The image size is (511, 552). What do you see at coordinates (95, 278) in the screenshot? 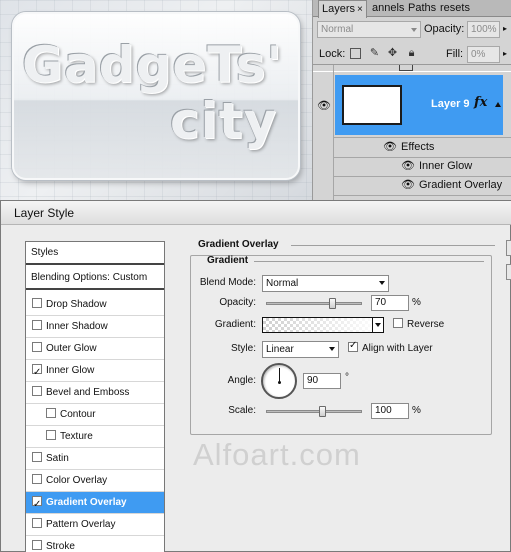
I see `blending-options: Blending Options: Custom` at bounding box center [95, 278].